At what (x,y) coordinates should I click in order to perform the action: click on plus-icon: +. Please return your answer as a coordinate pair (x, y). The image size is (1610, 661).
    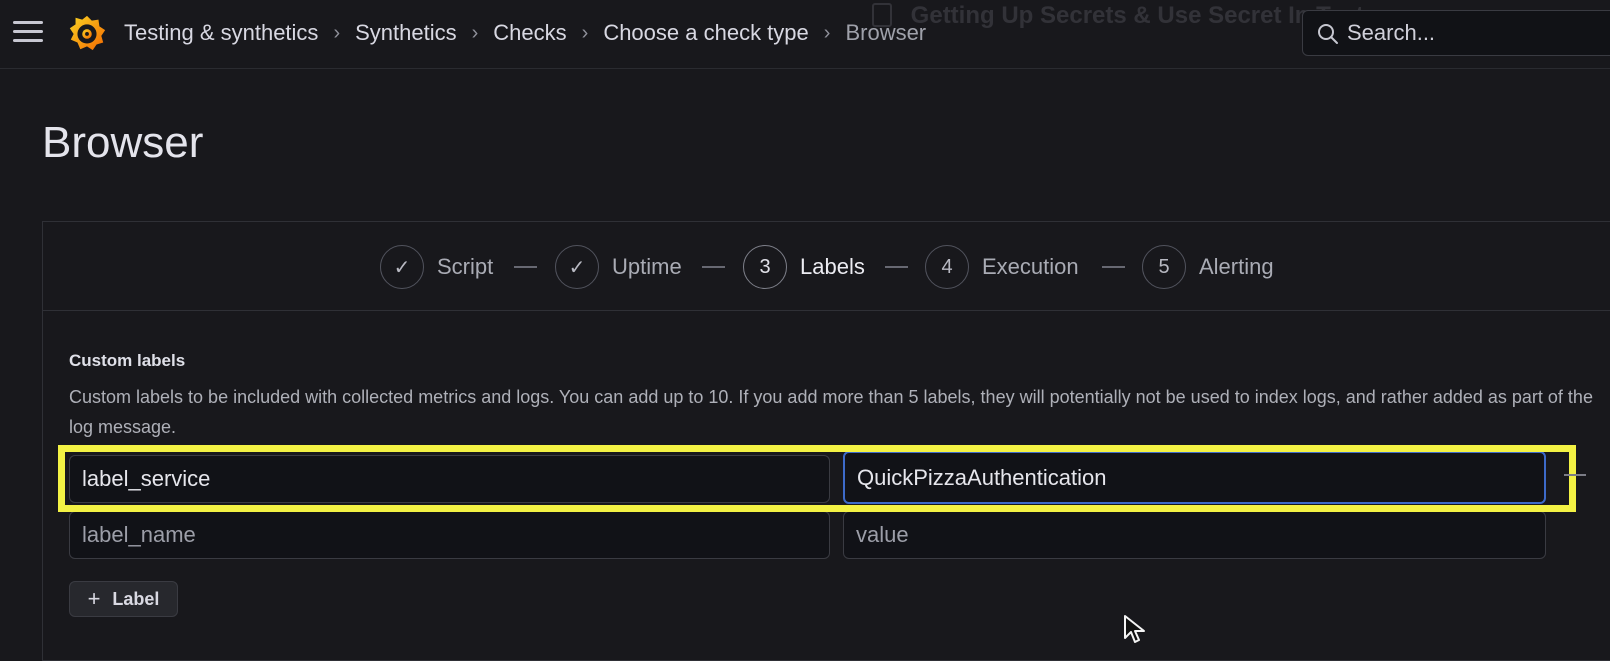
    Looking at the image, I should click on (94, 598).